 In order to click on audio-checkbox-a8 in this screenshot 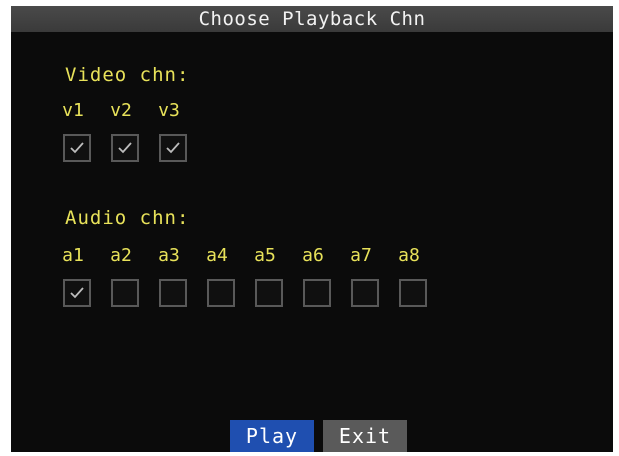, I will do `click(413, 293)`.